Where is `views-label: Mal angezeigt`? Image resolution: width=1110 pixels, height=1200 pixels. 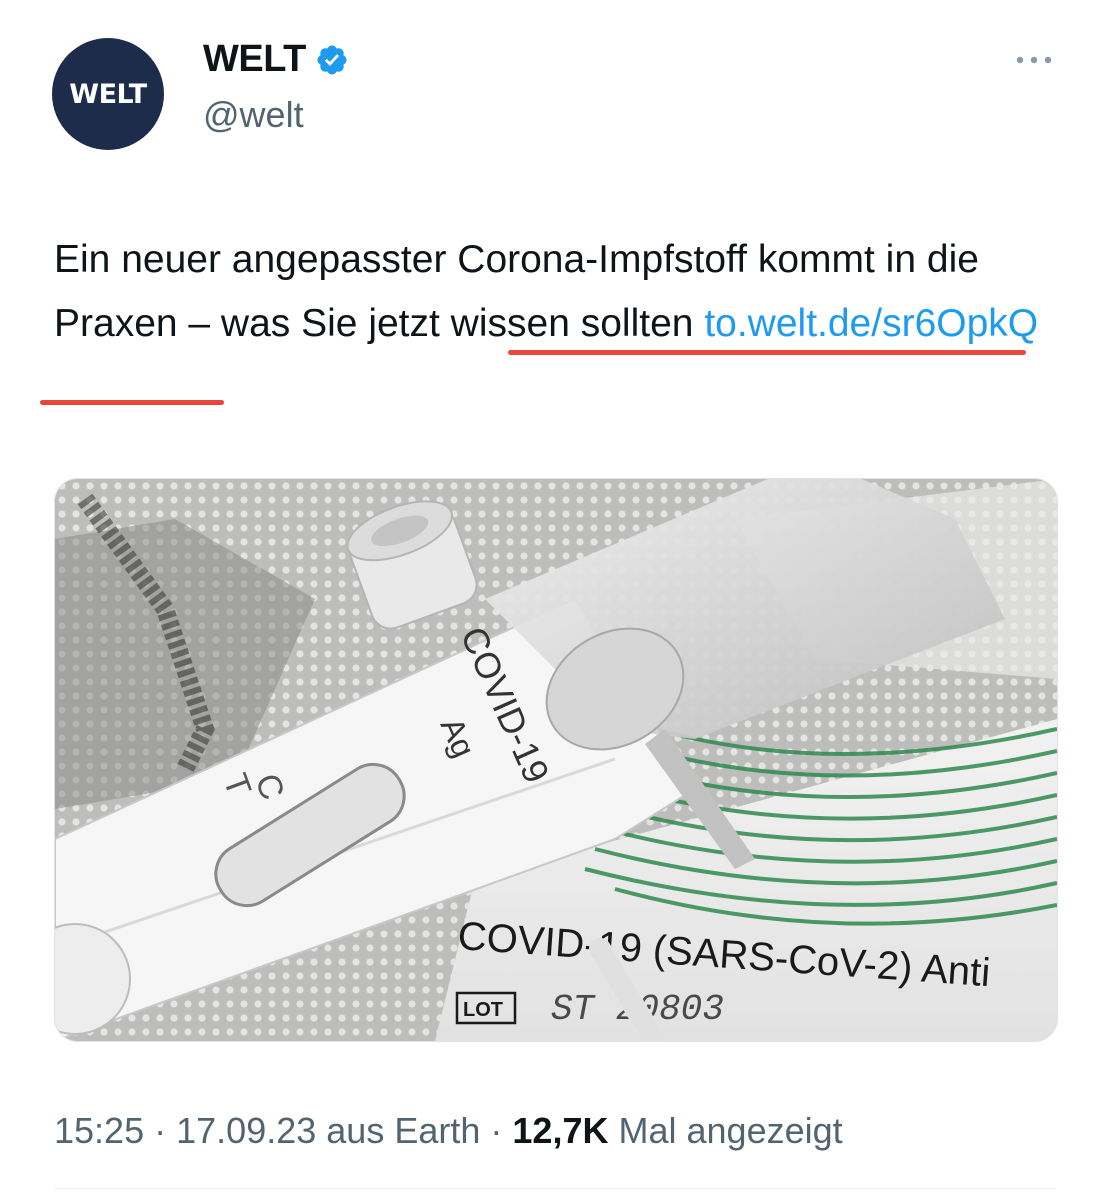 views-label: Mal angezeigt is located at coordinates (730, 1130).